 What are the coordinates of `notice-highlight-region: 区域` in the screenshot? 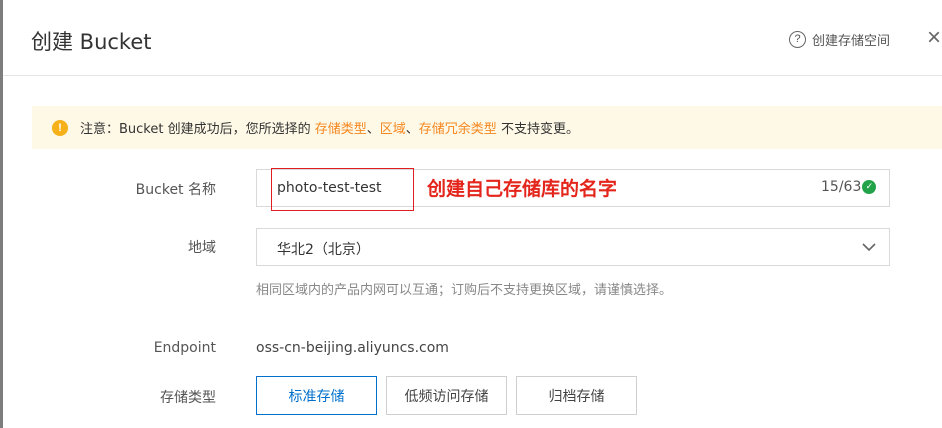 It's located at (392, 129).